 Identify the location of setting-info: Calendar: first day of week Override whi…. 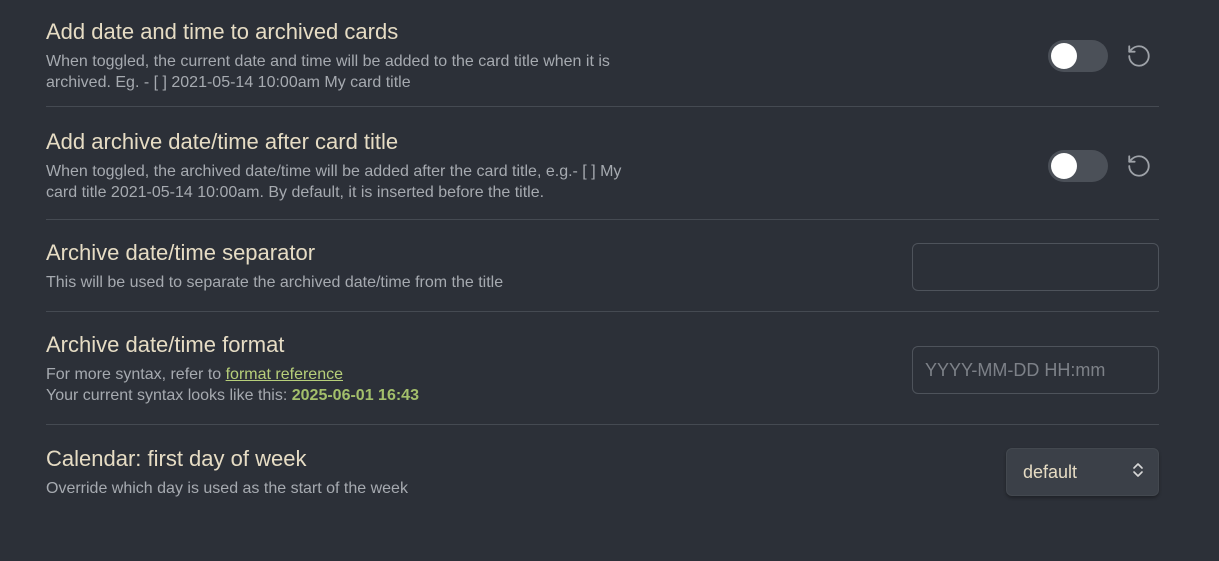
(526, 472).